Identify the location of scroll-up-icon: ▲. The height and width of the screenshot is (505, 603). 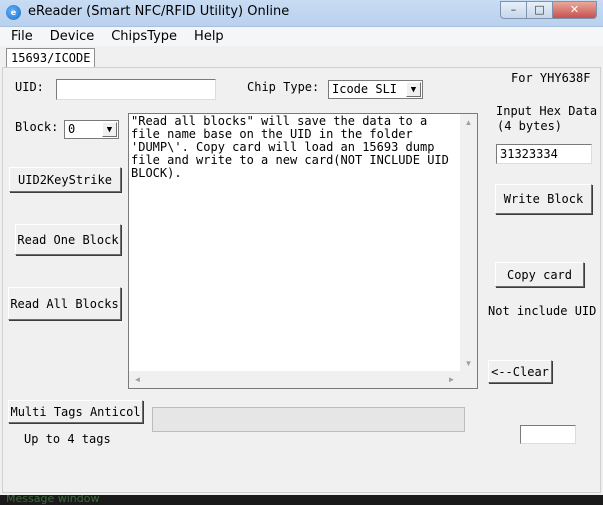
(468, 122).